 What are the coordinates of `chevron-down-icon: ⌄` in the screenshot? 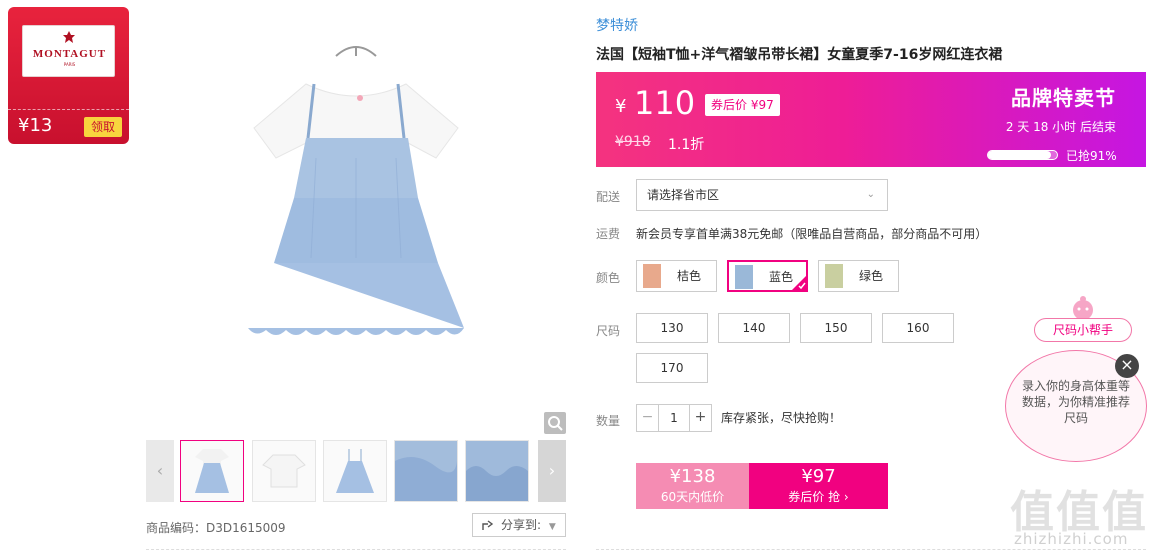 It's located at (870, 194).